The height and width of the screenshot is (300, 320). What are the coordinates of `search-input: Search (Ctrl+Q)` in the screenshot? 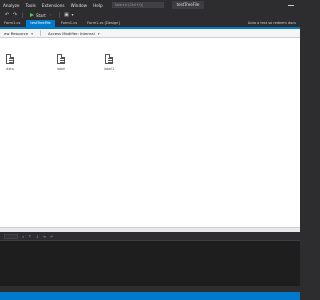 It's located at (137, 5).